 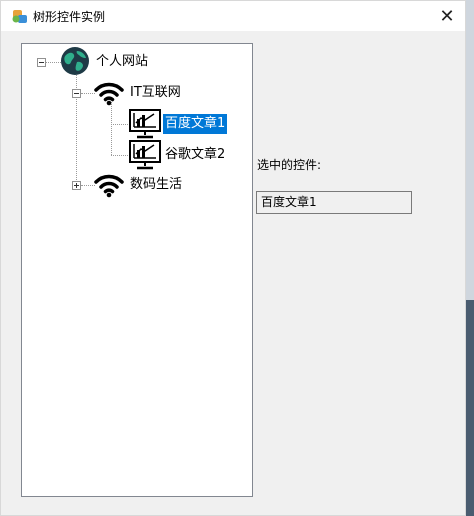 I want to click on tree-node-it-internet: IT互联网, so click(x=155, y=93).